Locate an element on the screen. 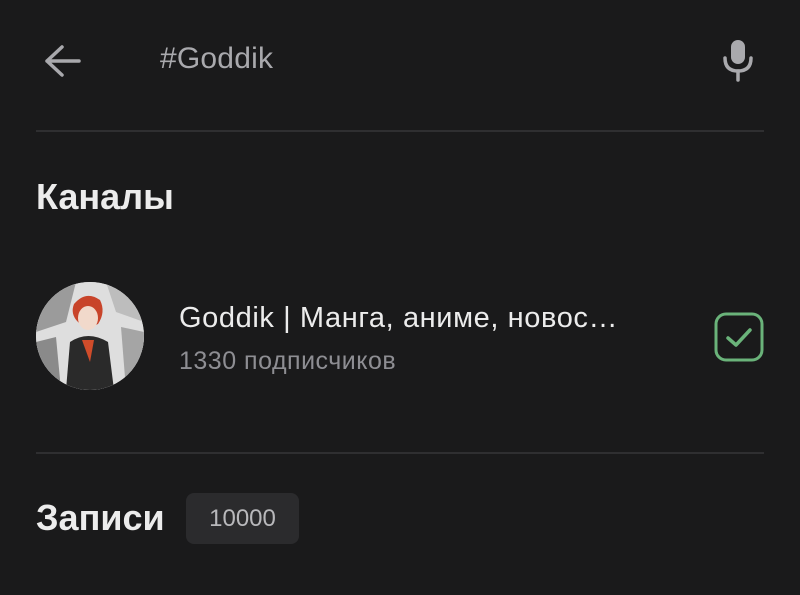 The image size is (800, 595). channel-select-checkbox is located at coordinates (739, 337).